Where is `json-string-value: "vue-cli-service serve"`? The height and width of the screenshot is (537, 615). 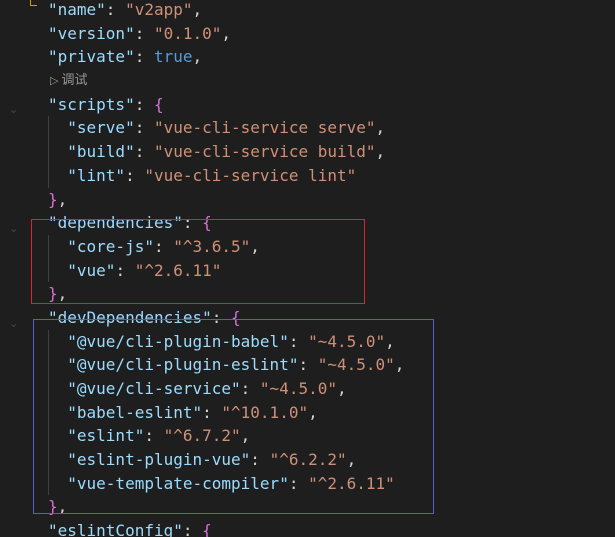
json-string-value: "vue-cli-service serve" is located at coordinates (264, 128).